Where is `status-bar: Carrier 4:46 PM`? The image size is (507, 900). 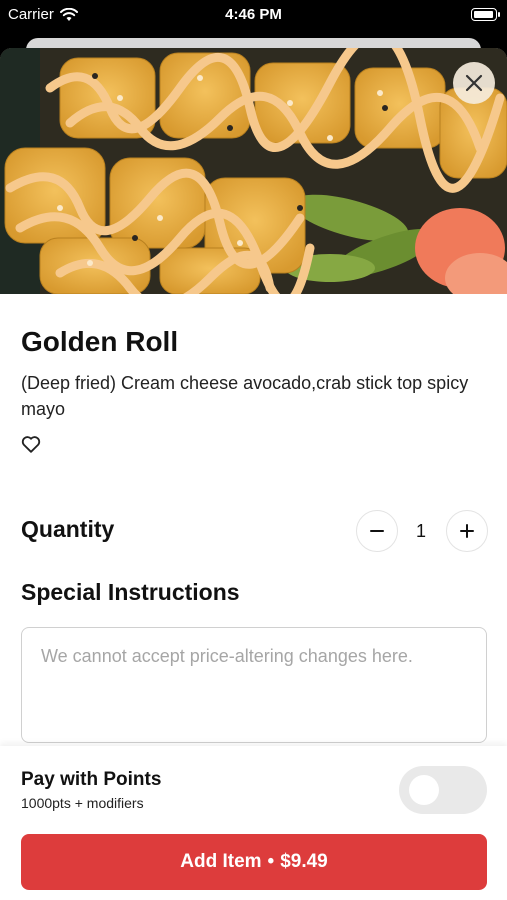 status-bar: Carrier 4:46 PM is located at coordinates (253, 15).